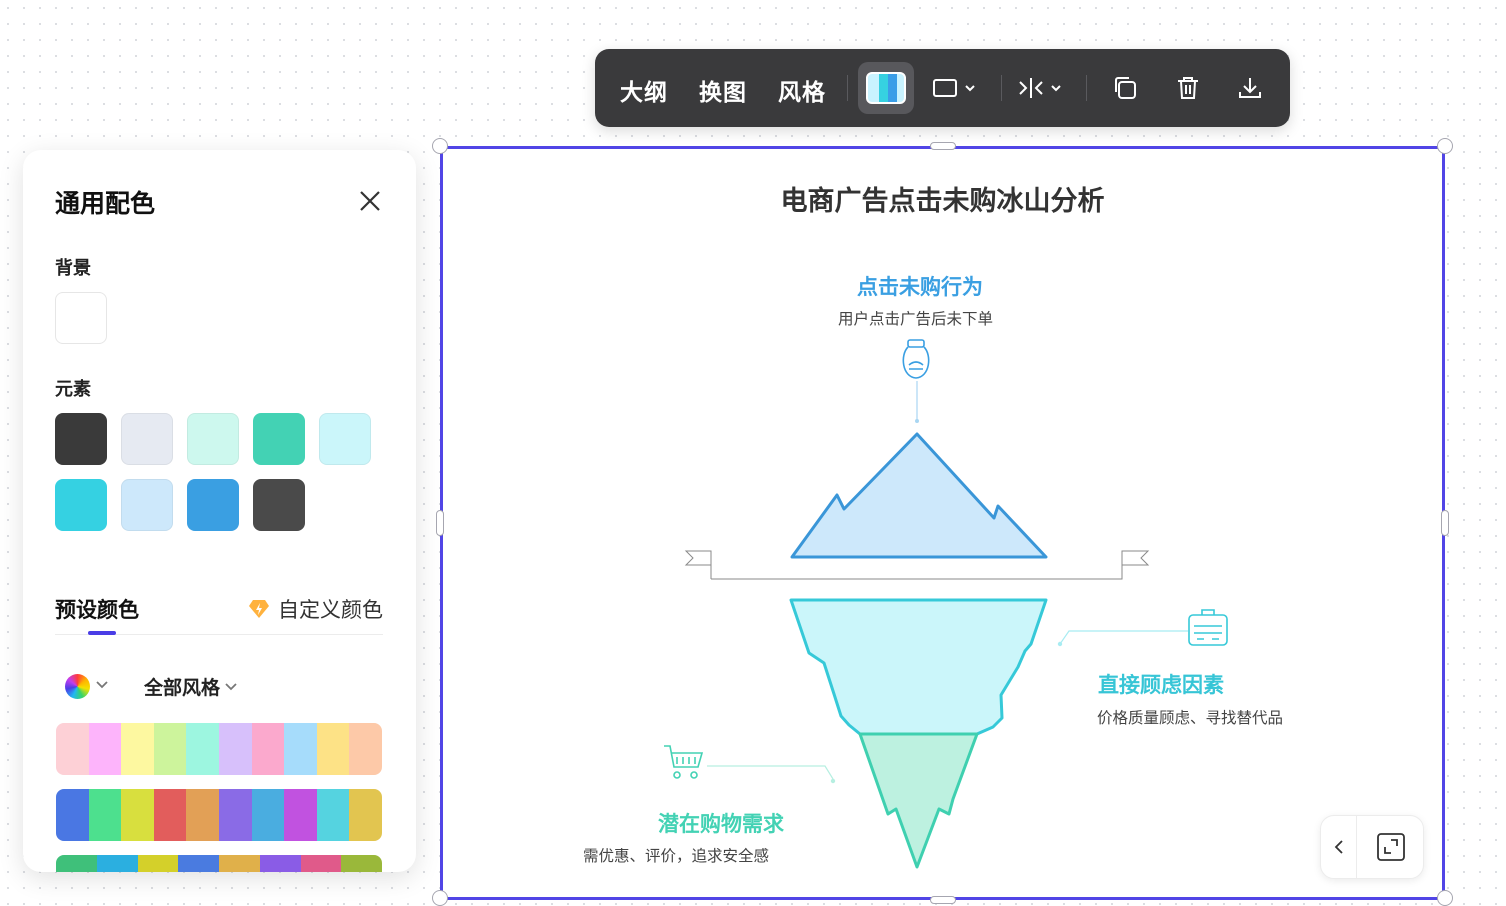 This screenshot has width=1506, height=906. I want to click on shopping-cart-icon, so click(684, 762).